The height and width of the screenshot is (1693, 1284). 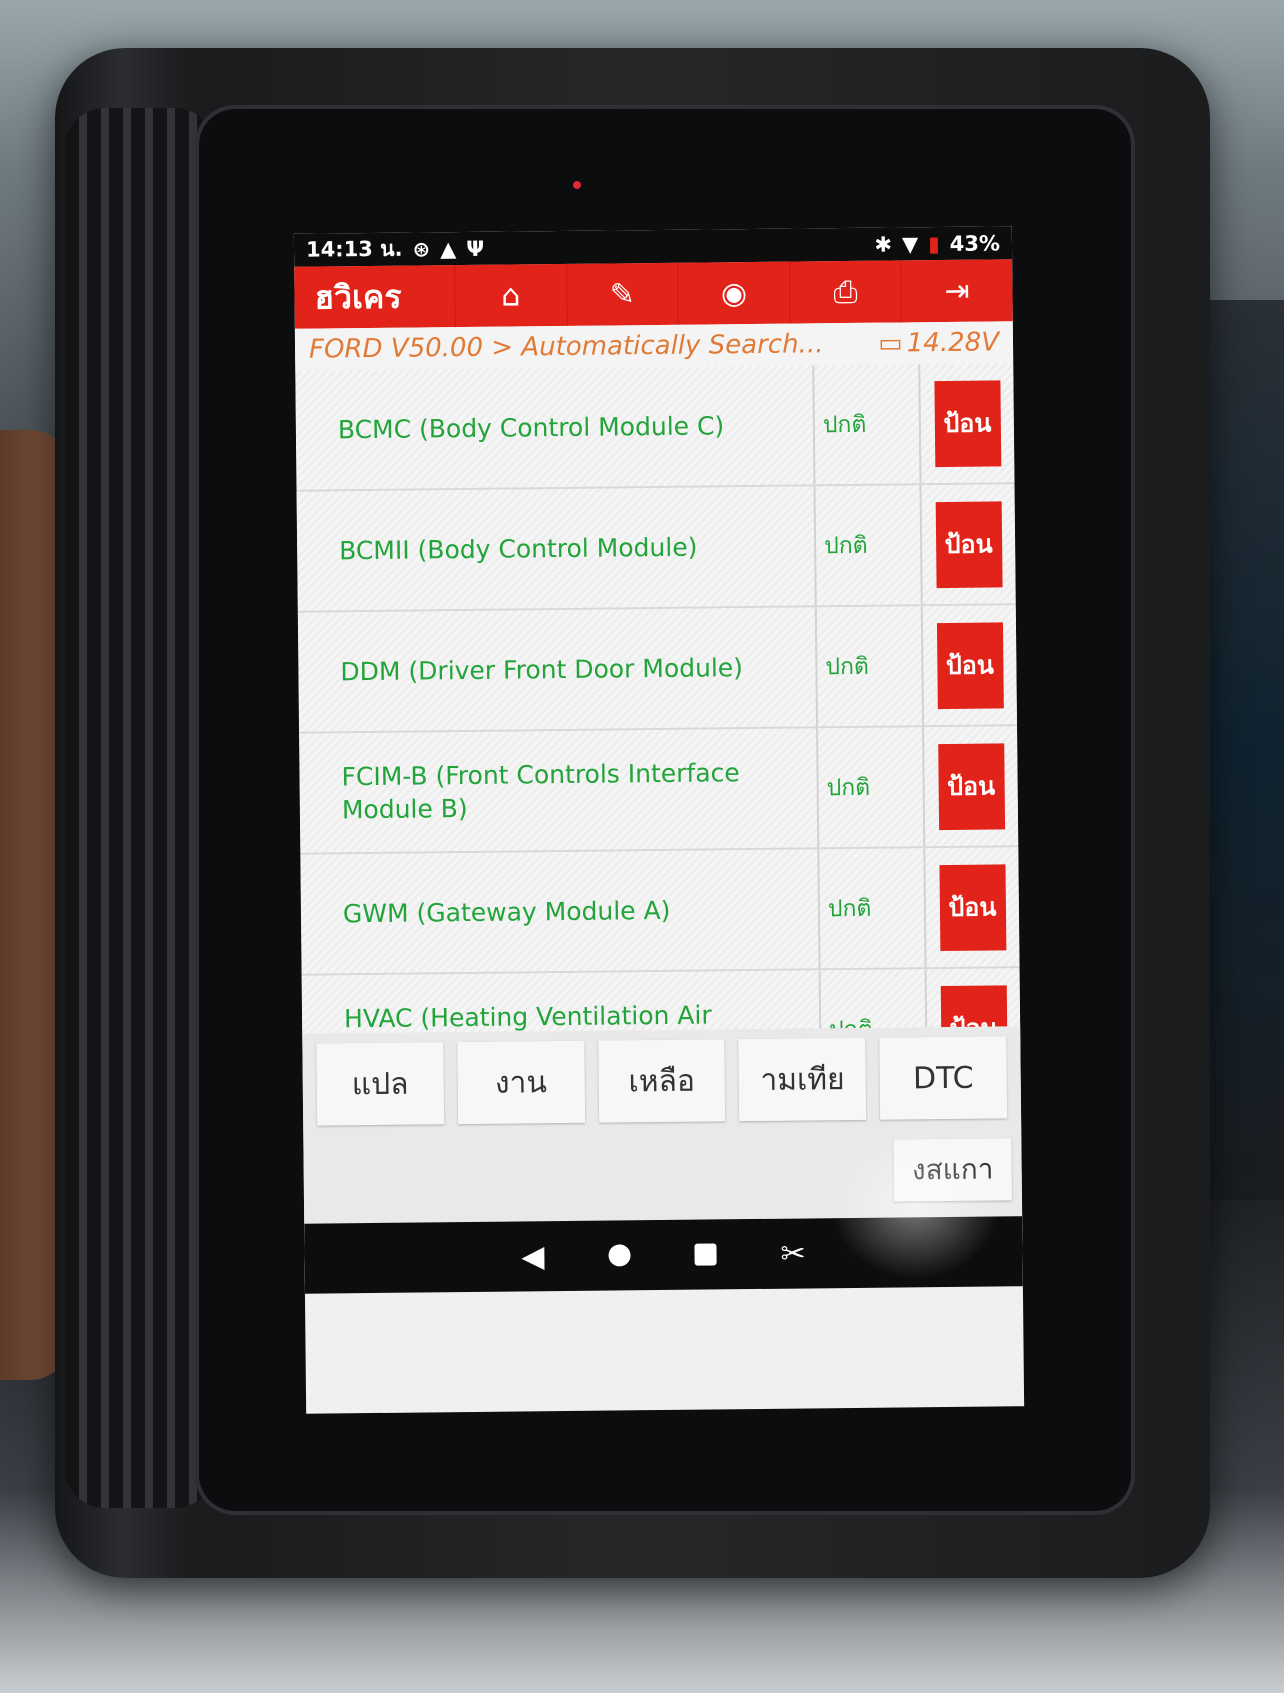 What do you see at coordinates (448, 248) in the screenshot?
I see `warning-icon: ▲` at bounding box center [448, 248].